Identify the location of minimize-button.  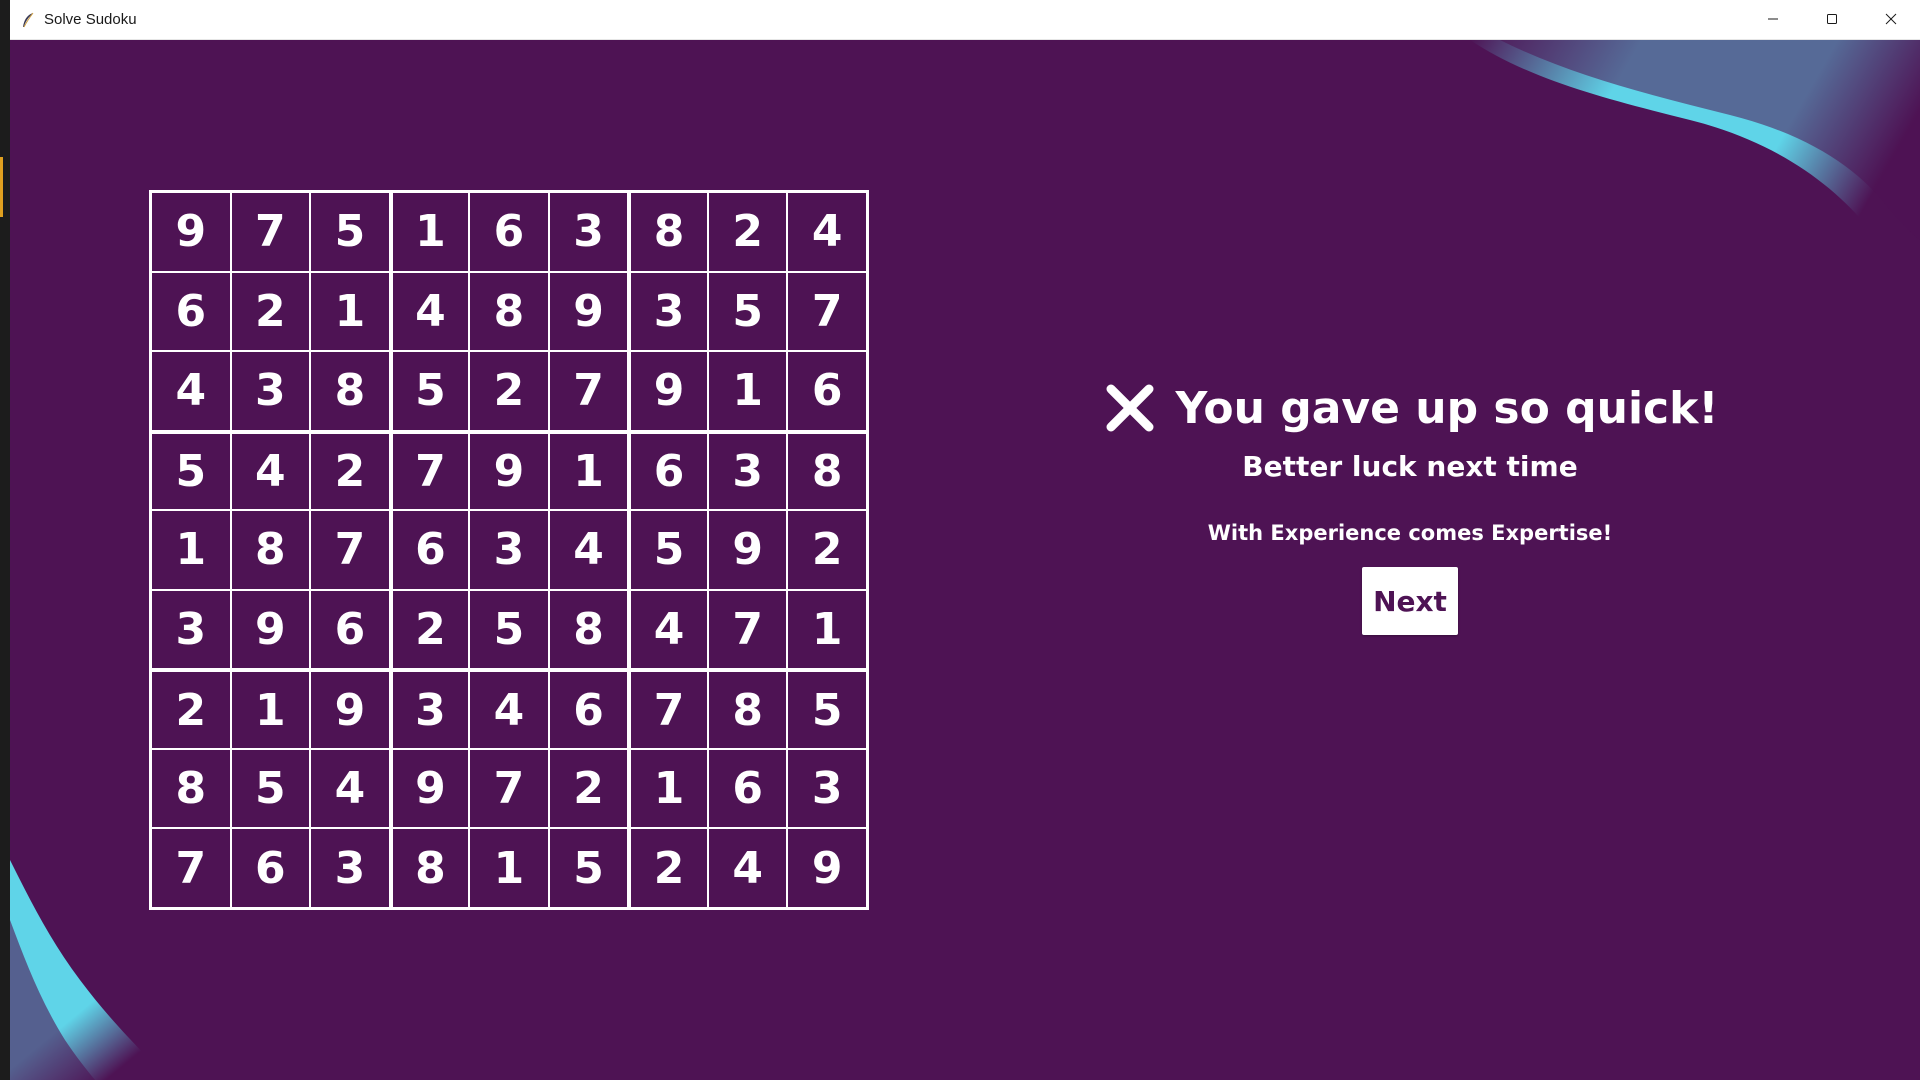
(1772, 19).